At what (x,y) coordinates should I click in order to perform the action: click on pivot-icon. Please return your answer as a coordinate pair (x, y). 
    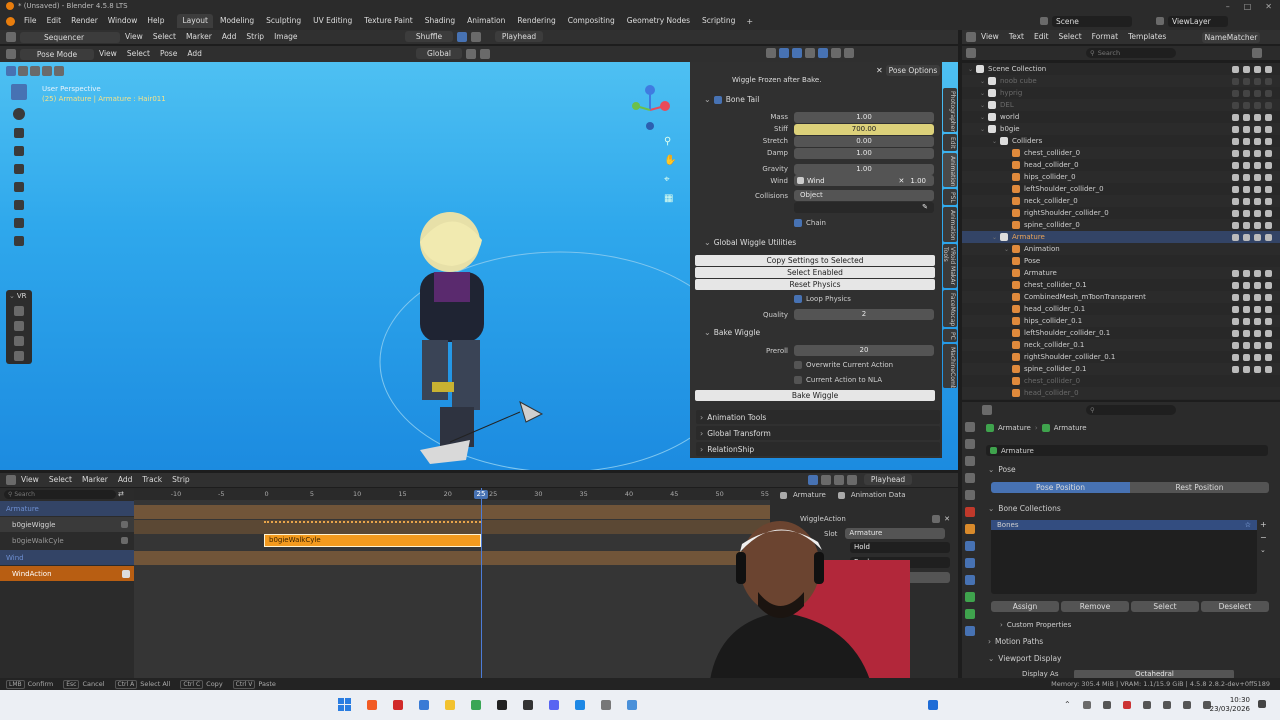
    Looking at the image, I should click on (471, 53).